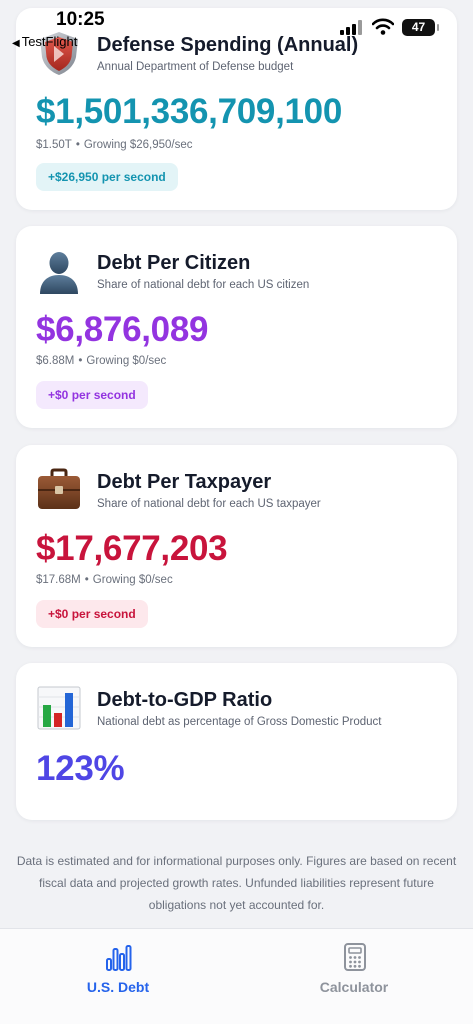 This screenshot has width=473, height=1024. What do you see at coordinates (138, 145) in the screenshot?
I see `growth-rate: Growing $26,950/sec` at bounding box center [138, 145].